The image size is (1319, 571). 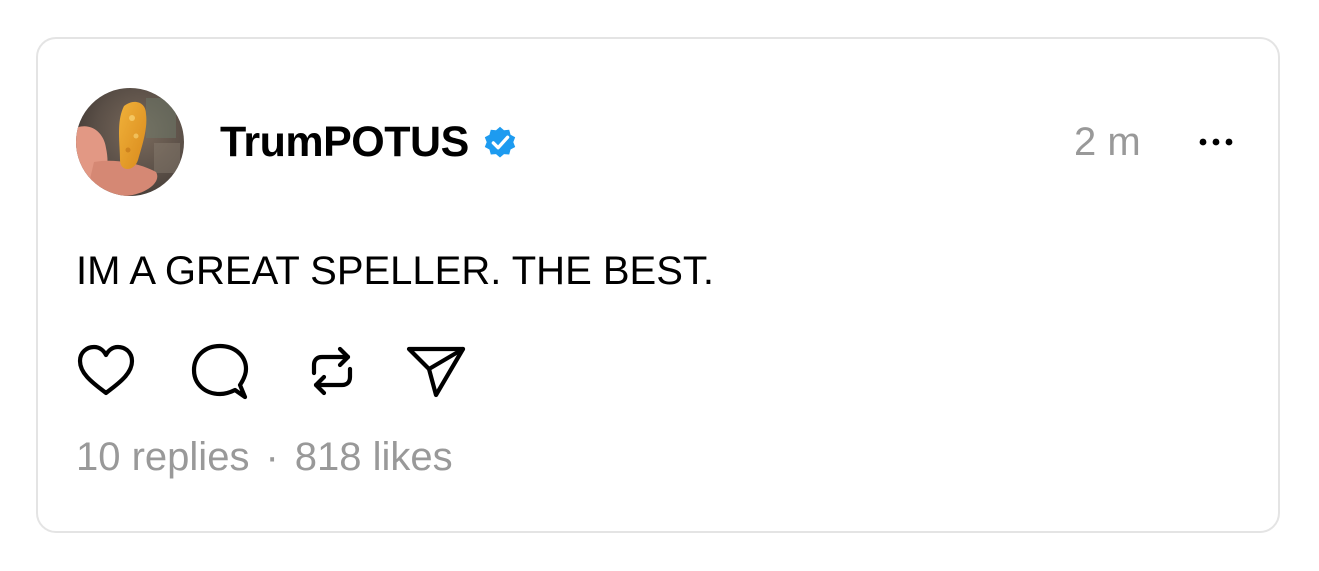 I want to click on post-stats: 10 replies · 818 likes, so click(x=264, y=457).